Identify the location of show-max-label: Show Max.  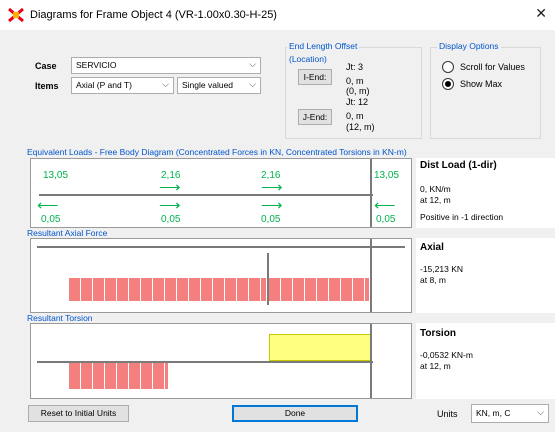
(481, 84).